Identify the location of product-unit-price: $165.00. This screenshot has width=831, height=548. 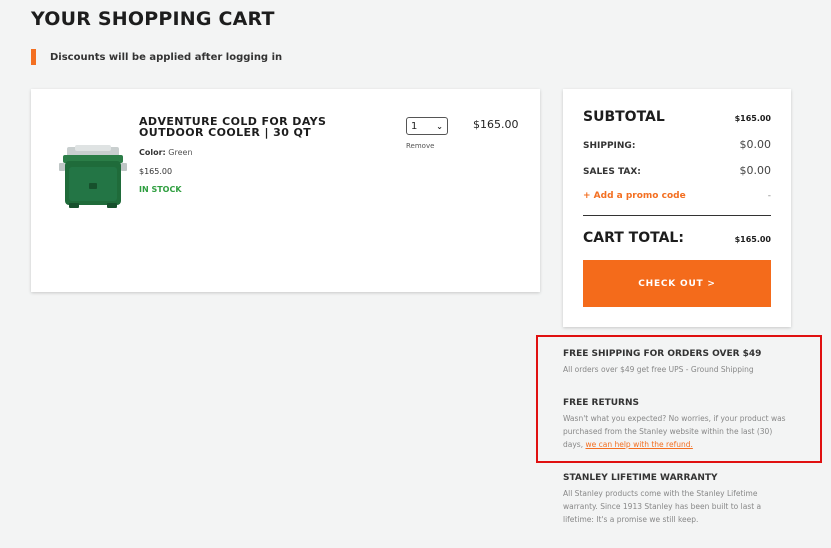
(156, 171).